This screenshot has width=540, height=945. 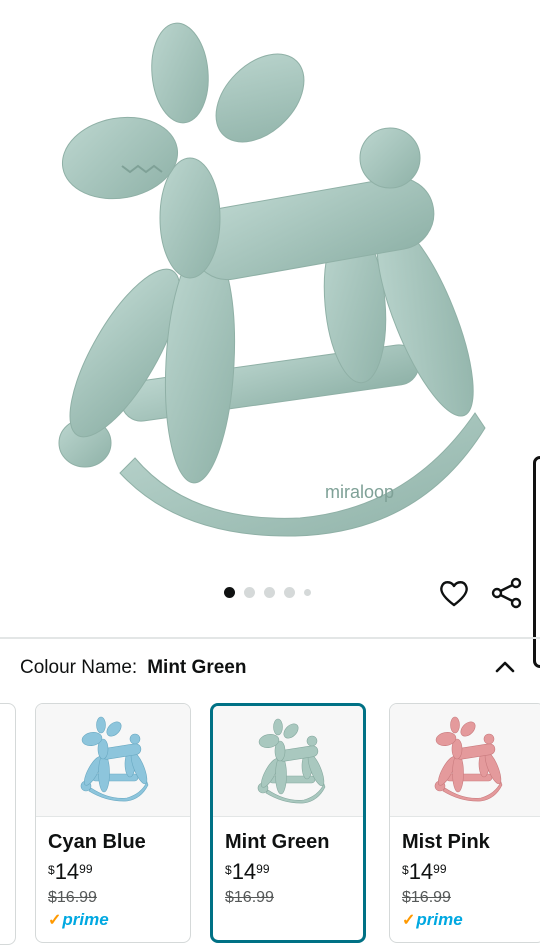 I want to click on variation-label: Colour Name:, so click(x=79, y=667).